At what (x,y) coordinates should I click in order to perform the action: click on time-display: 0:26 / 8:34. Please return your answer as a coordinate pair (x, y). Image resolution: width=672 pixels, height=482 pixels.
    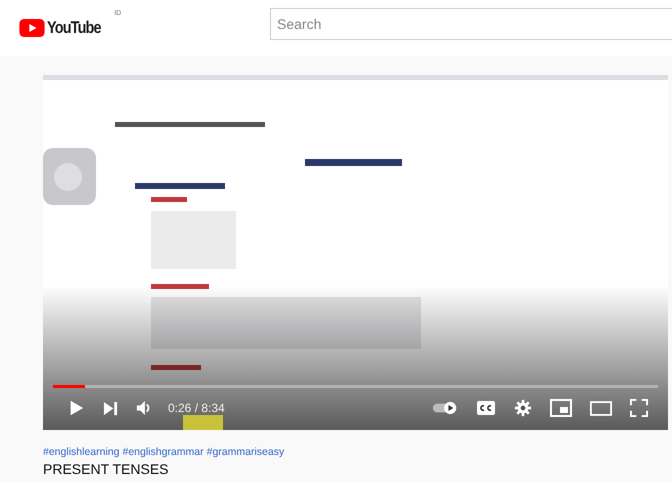
    Looking at the image, I should click on (196, 408).